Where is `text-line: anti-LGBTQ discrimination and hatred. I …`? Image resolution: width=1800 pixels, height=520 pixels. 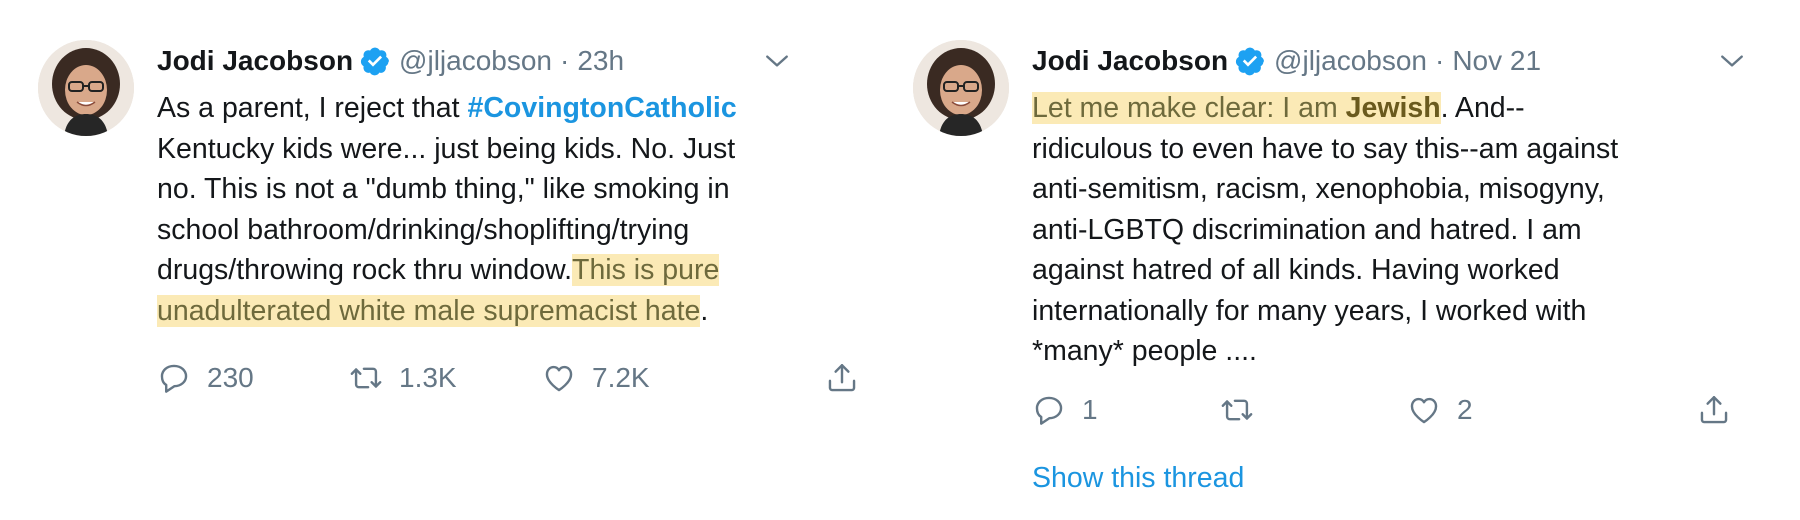
text-line: anti-LGBTQ discrimination and hatred. I … is located at coordinates (1307, 229).